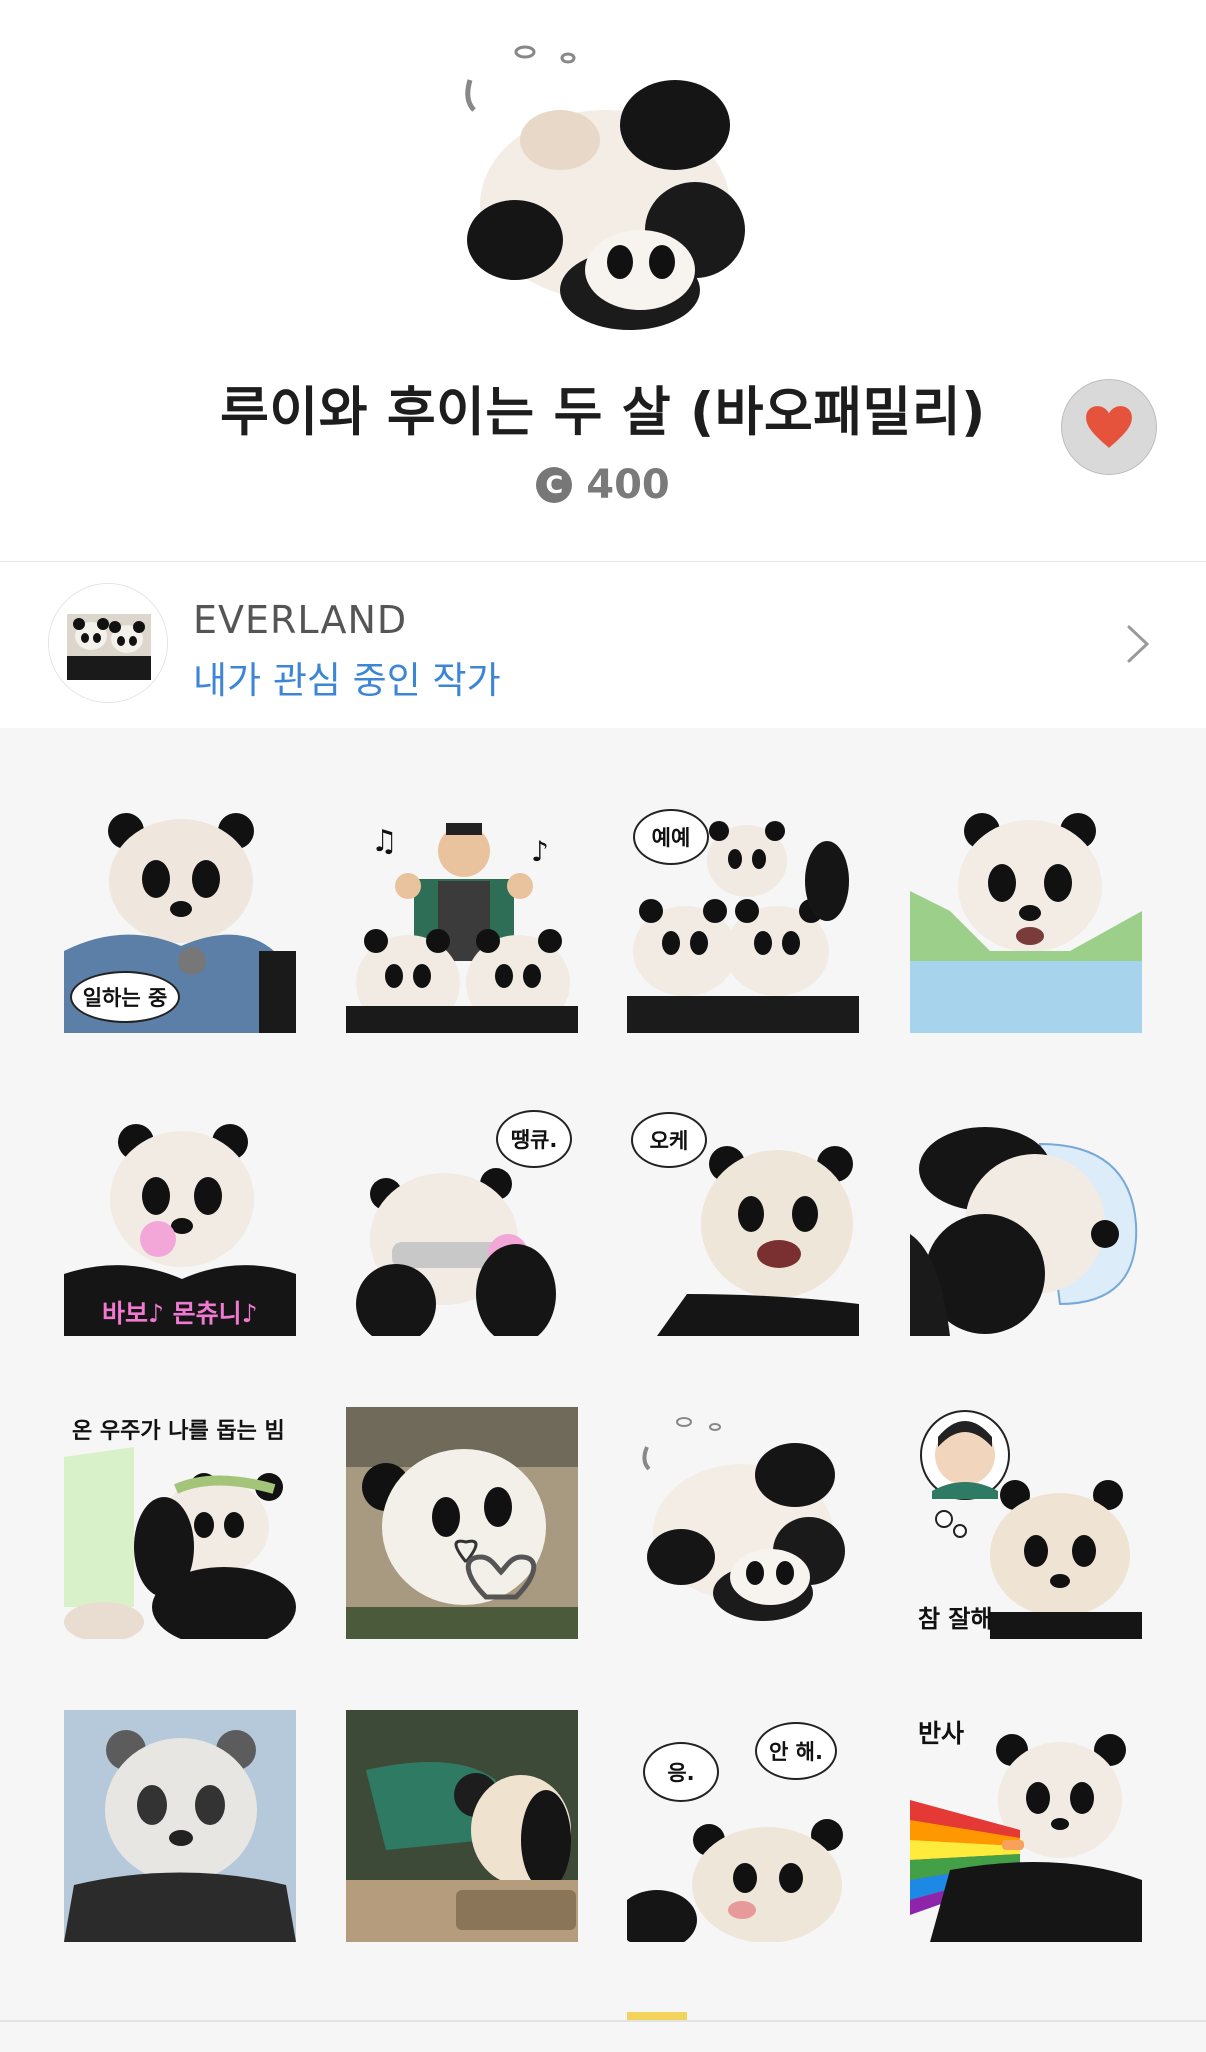 This screenshot has height=2052, width=1206. I want to click on sticker-item: 예예, so click(743, 917).